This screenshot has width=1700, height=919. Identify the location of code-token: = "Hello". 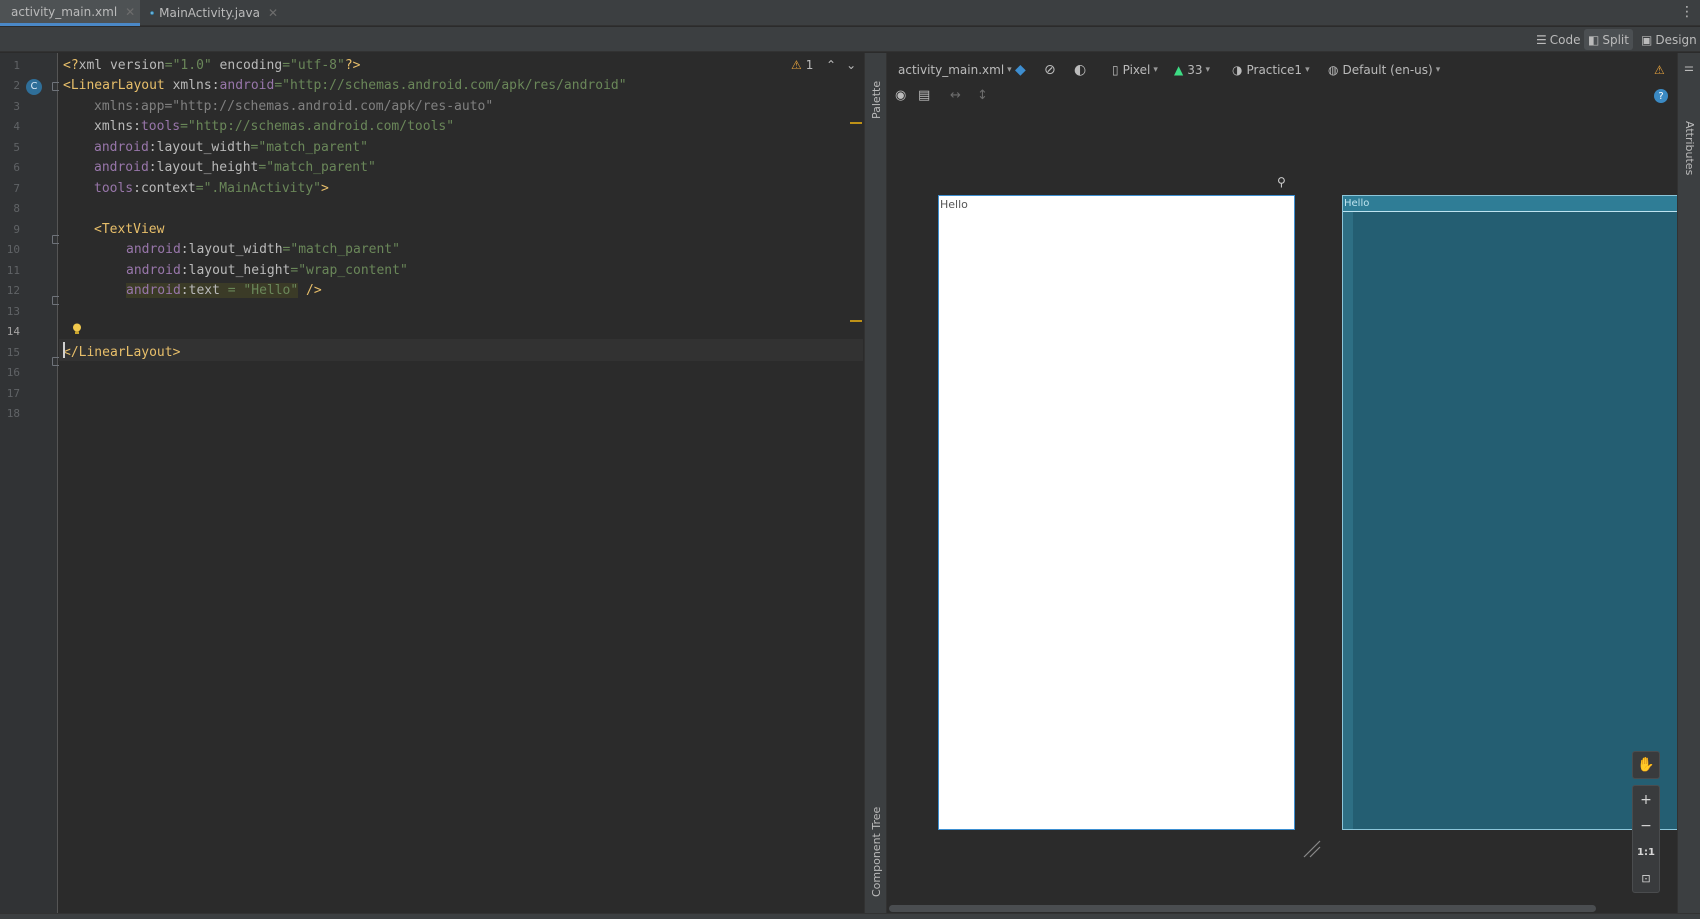
(259, 290).